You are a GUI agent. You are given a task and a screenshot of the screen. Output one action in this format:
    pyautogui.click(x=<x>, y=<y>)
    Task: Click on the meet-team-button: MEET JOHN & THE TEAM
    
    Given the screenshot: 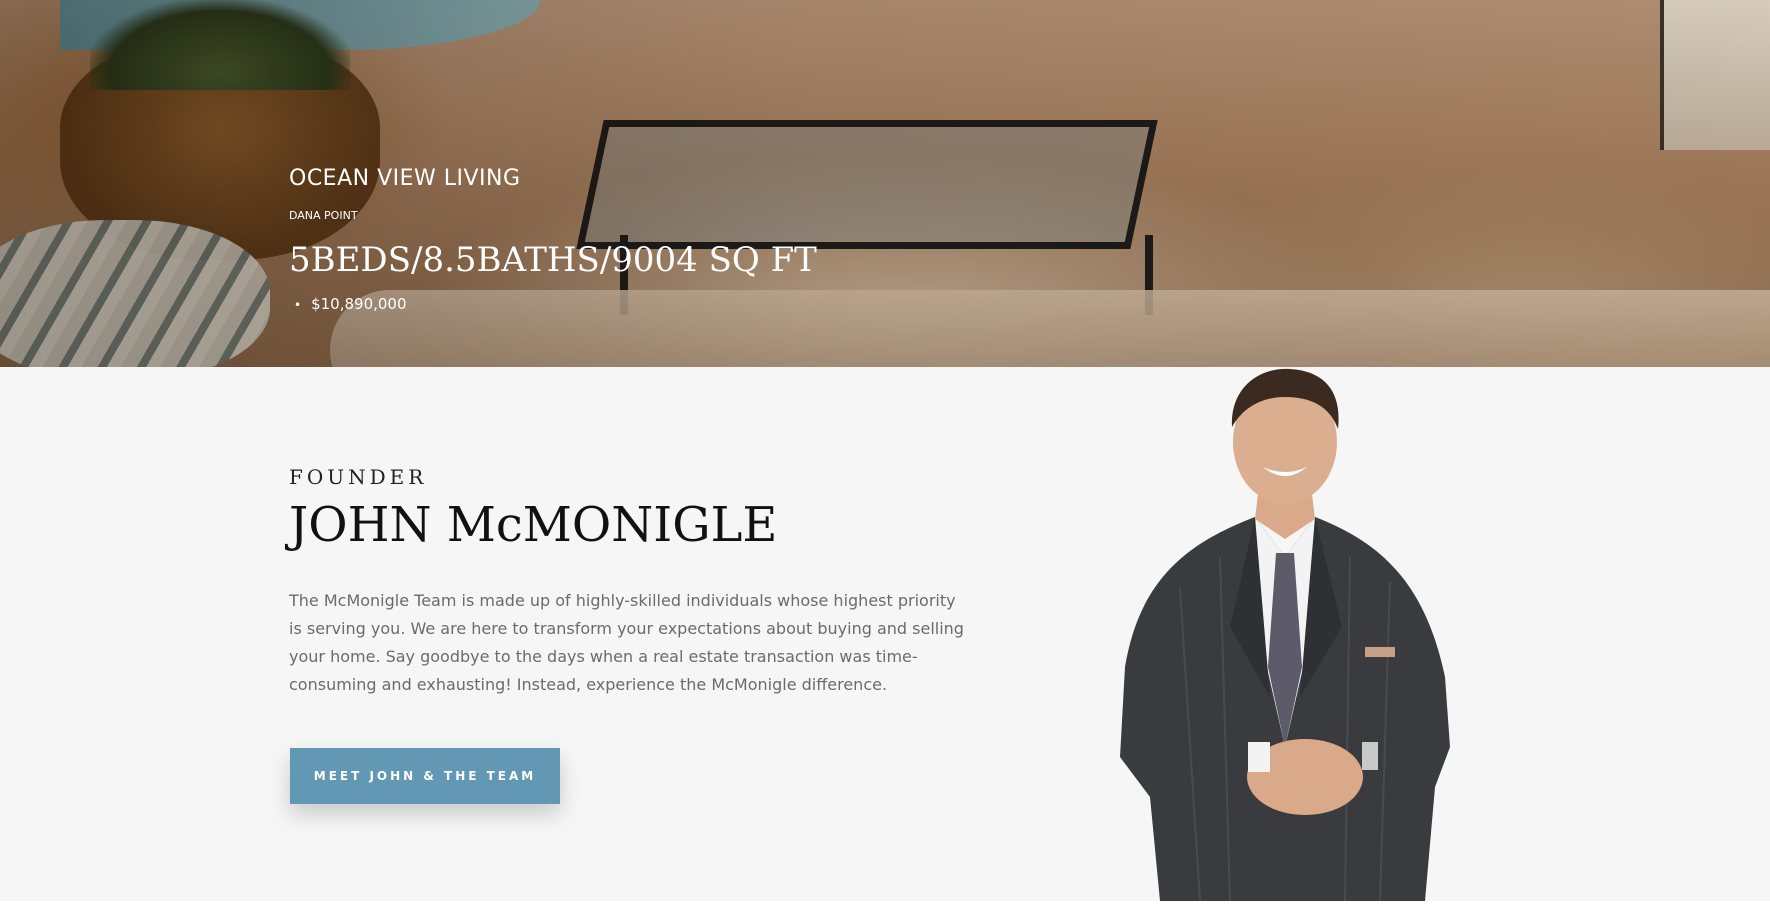 What is the action you would take?
    pyautogui.click(x=425, y=776)
    